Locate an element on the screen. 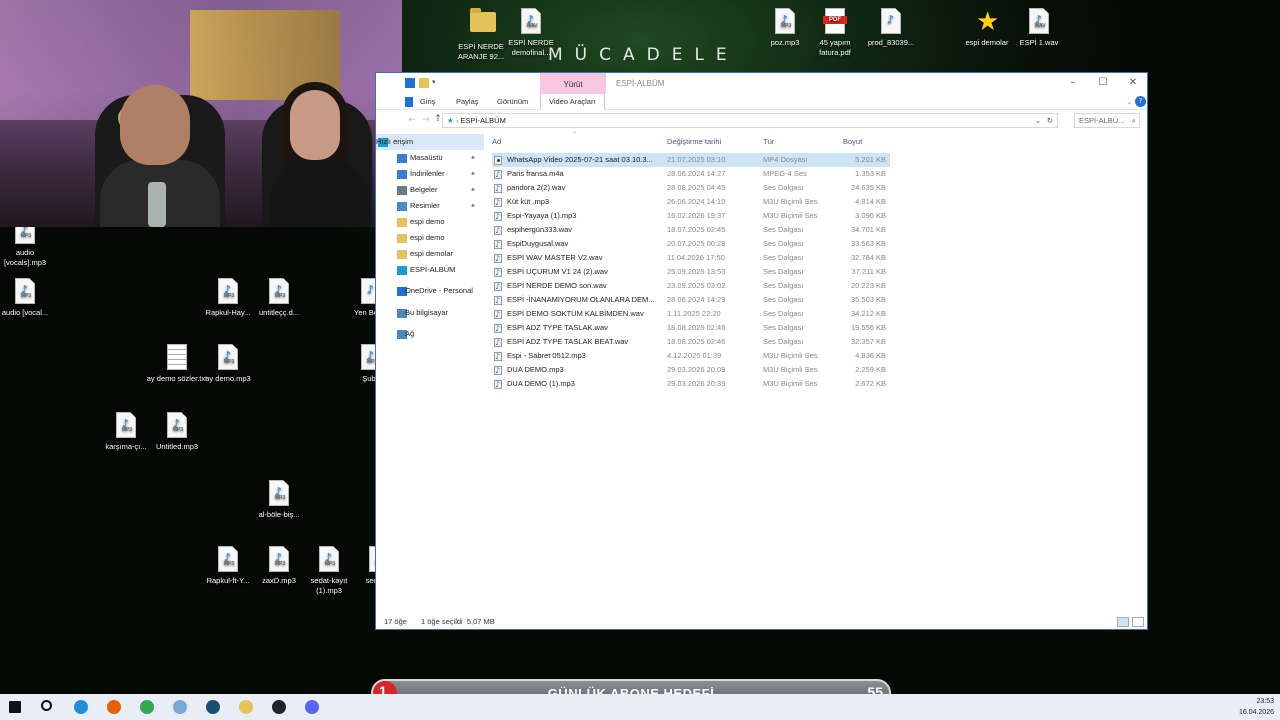 Image resolution: width=1280 pixels, height=720 pixels. column-header-name: Ad is located at coordinates (496, 142).